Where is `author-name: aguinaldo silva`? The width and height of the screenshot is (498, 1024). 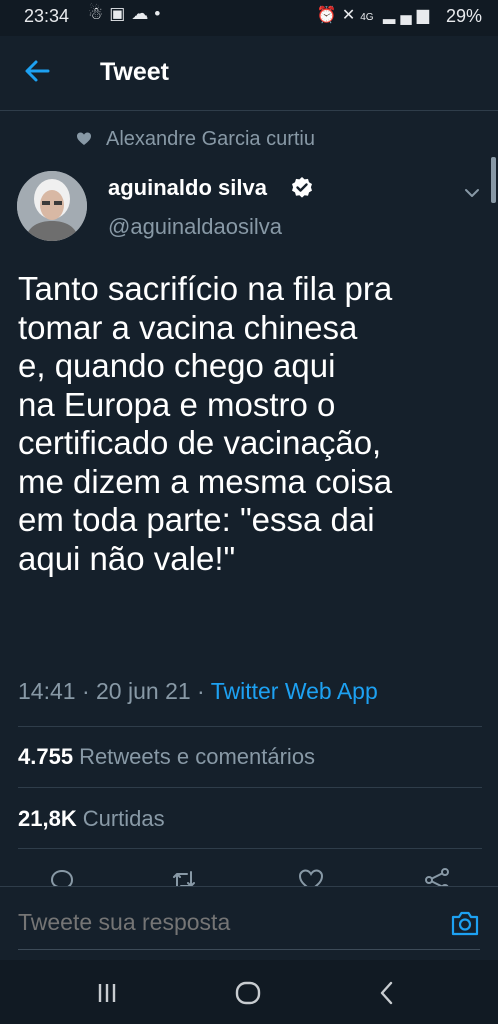
author-name: aguinaldo silva is located at coordinates (187, 188).